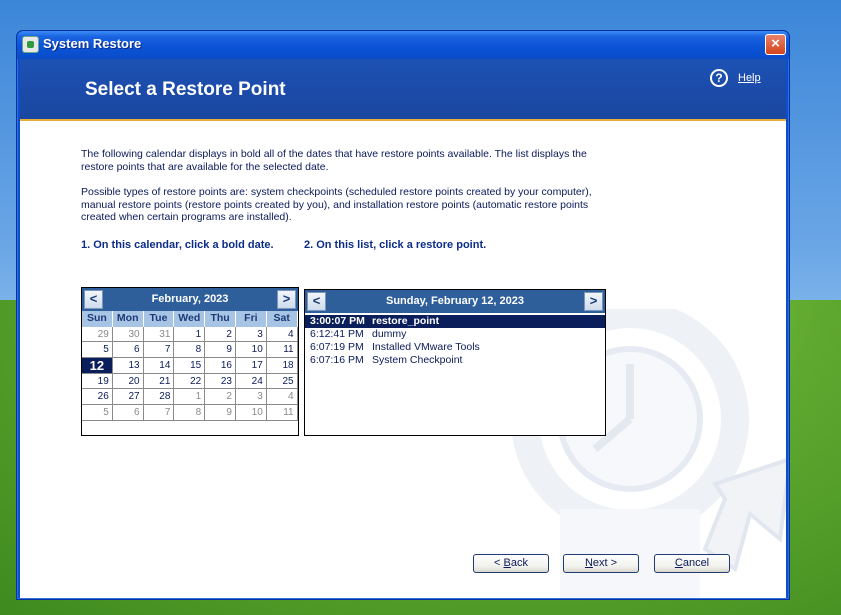 The width and height of the screenshot is (841, 615). Describe the element at coordinates (128, 397) in the screenshot. I see `calendar-day-cell: 27` at that location.